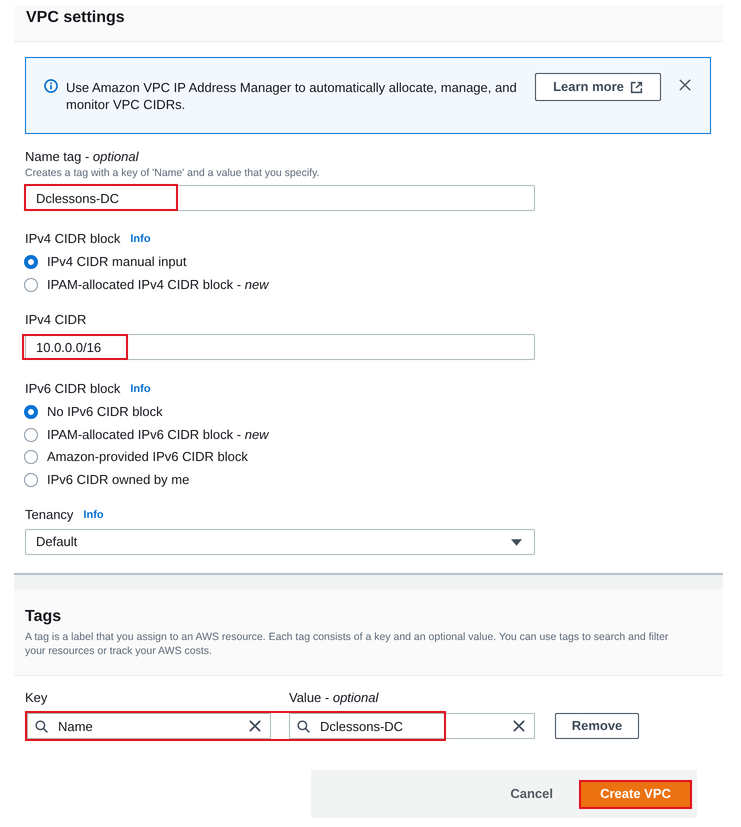  Describe the element at coordinates (72, 239) in the screenshot. I see `field-label: IPv4 CIDR block` at that location.